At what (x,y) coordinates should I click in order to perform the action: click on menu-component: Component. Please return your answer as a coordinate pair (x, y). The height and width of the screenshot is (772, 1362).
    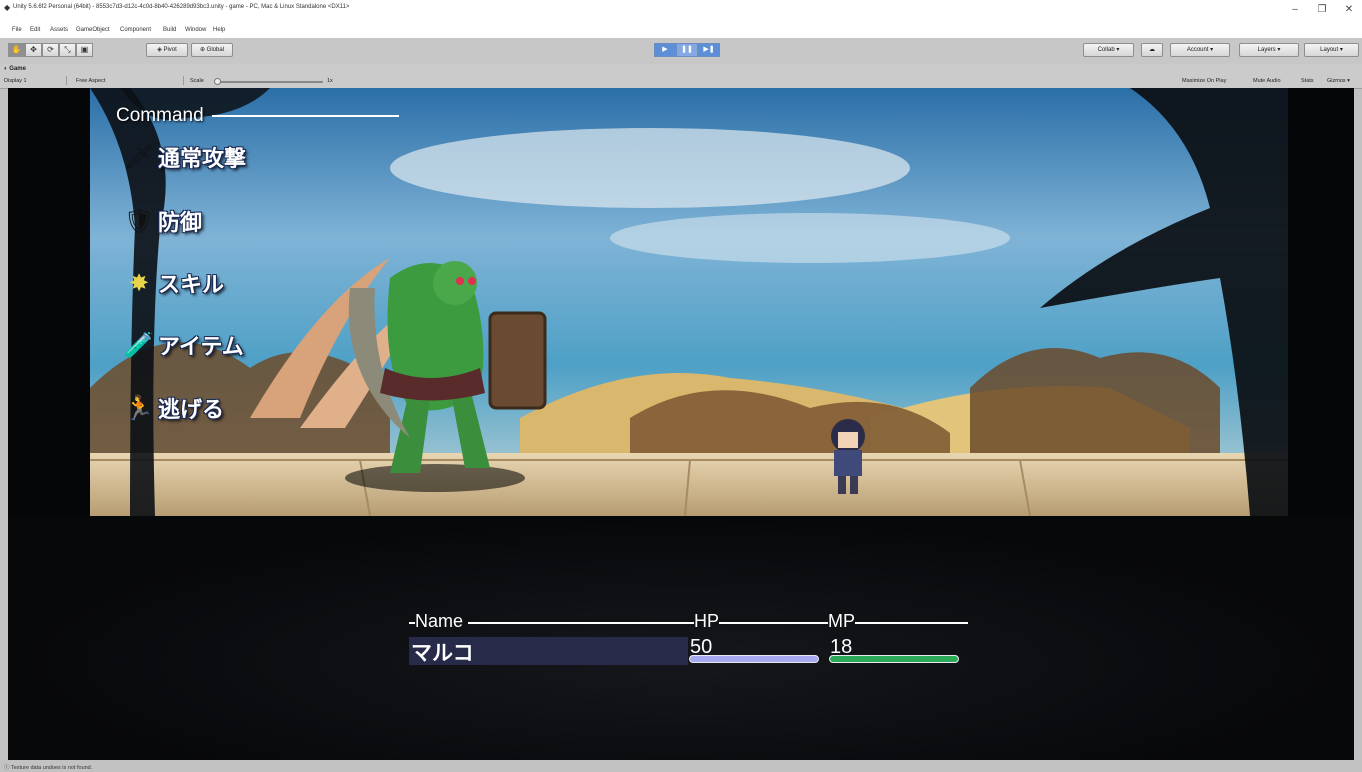
    Looking at the image, I should click on (135, 30).